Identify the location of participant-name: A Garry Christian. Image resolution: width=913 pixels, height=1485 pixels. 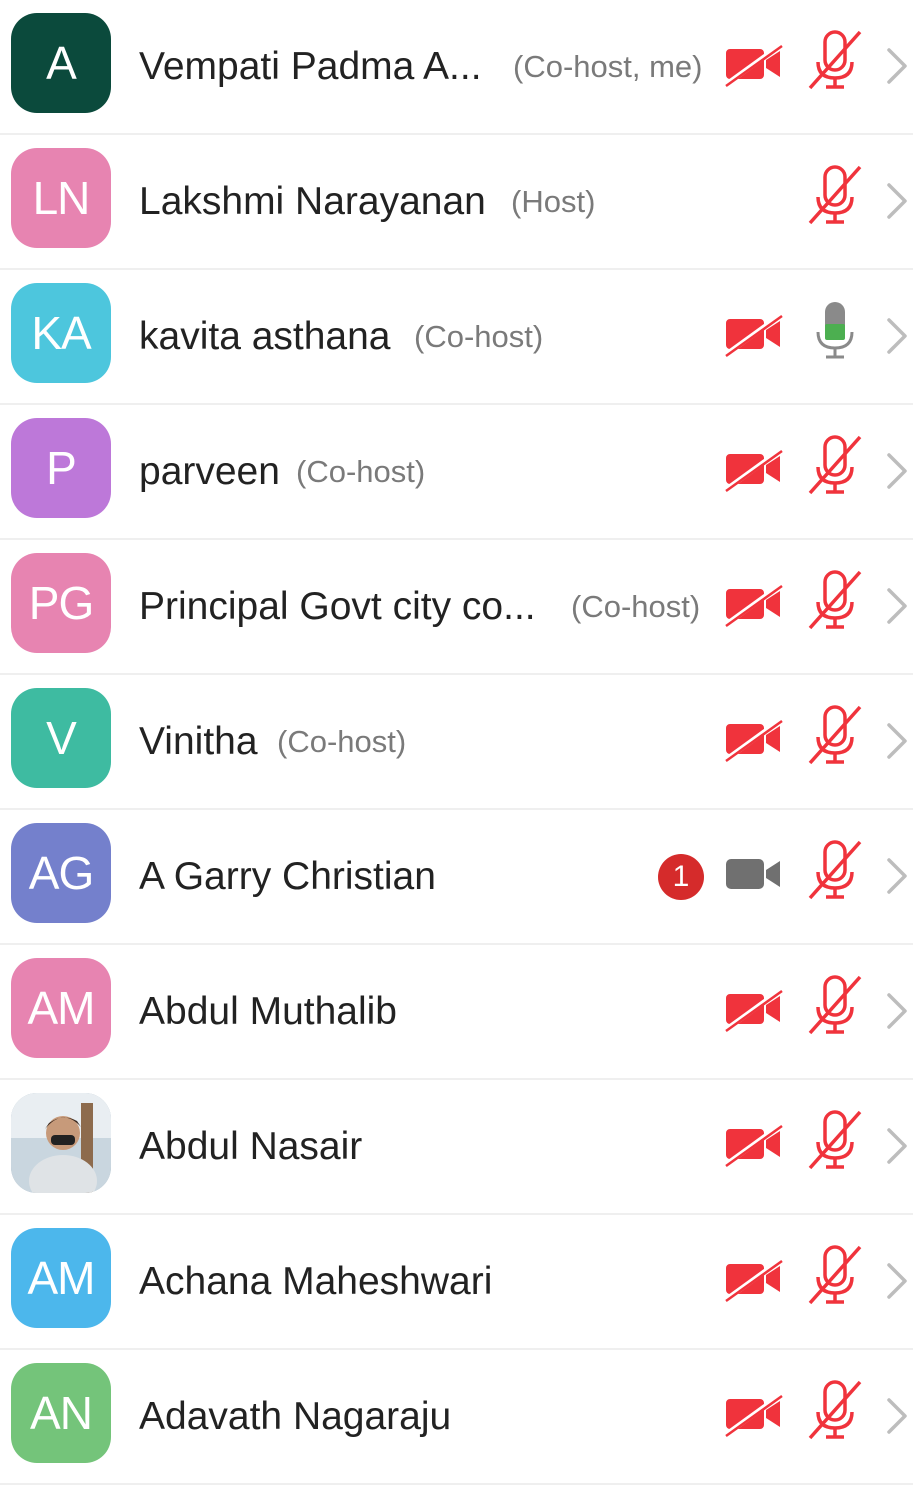
(287, 876).